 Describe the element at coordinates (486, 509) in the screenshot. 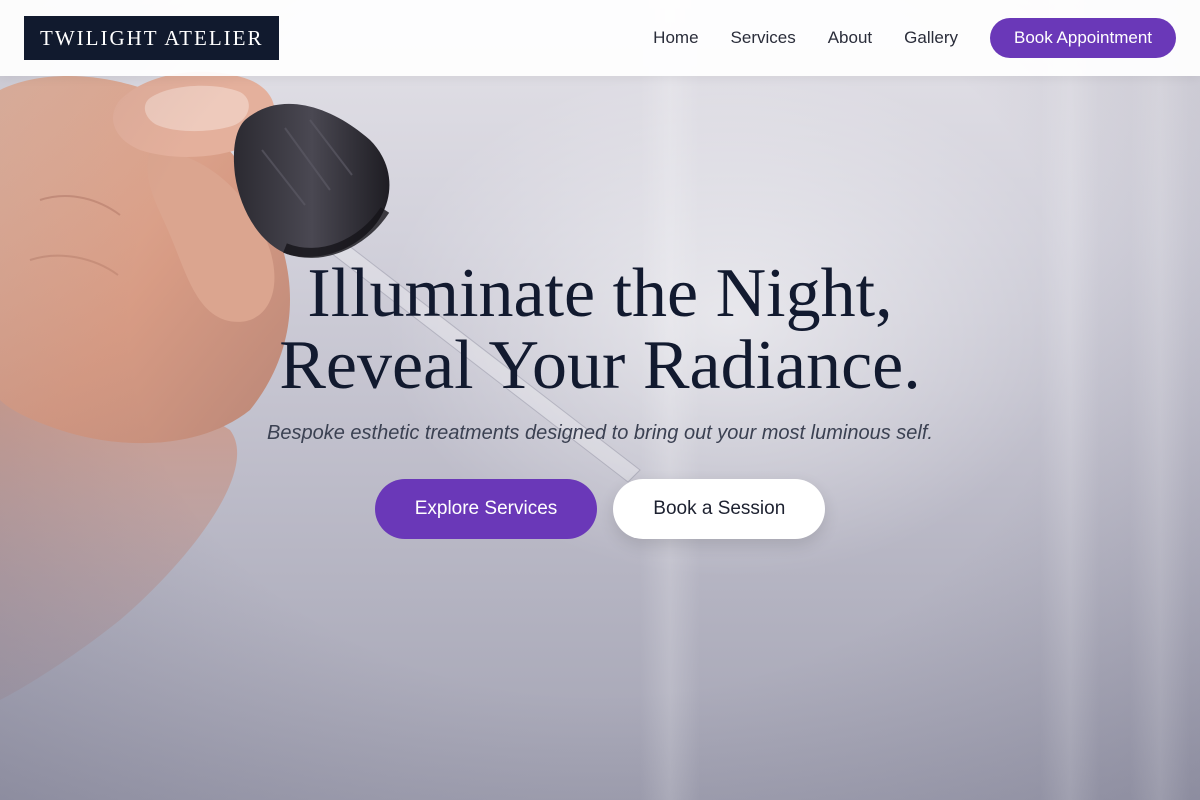

I see `explore-services-button: Explore Services` at that location.